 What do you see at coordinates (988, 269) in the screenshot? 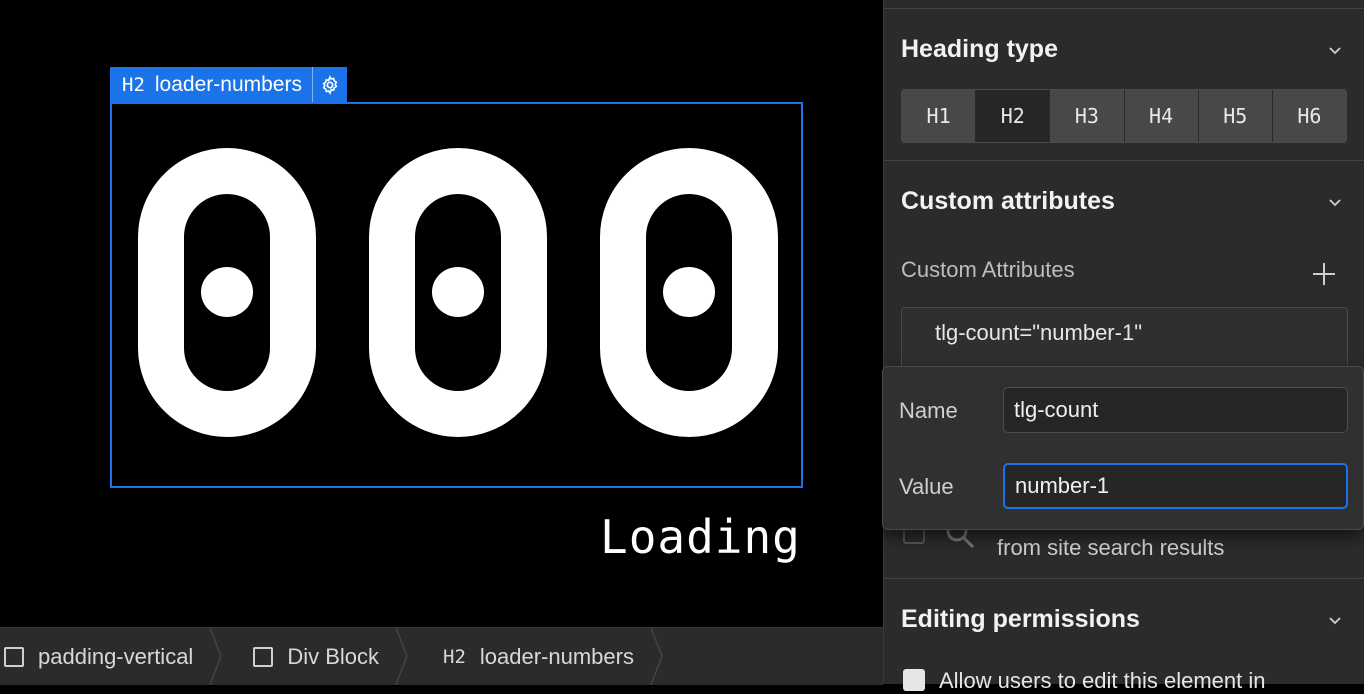
I see `custom-attributes-label: Custom Attributes` at bounding box center [988, 269].